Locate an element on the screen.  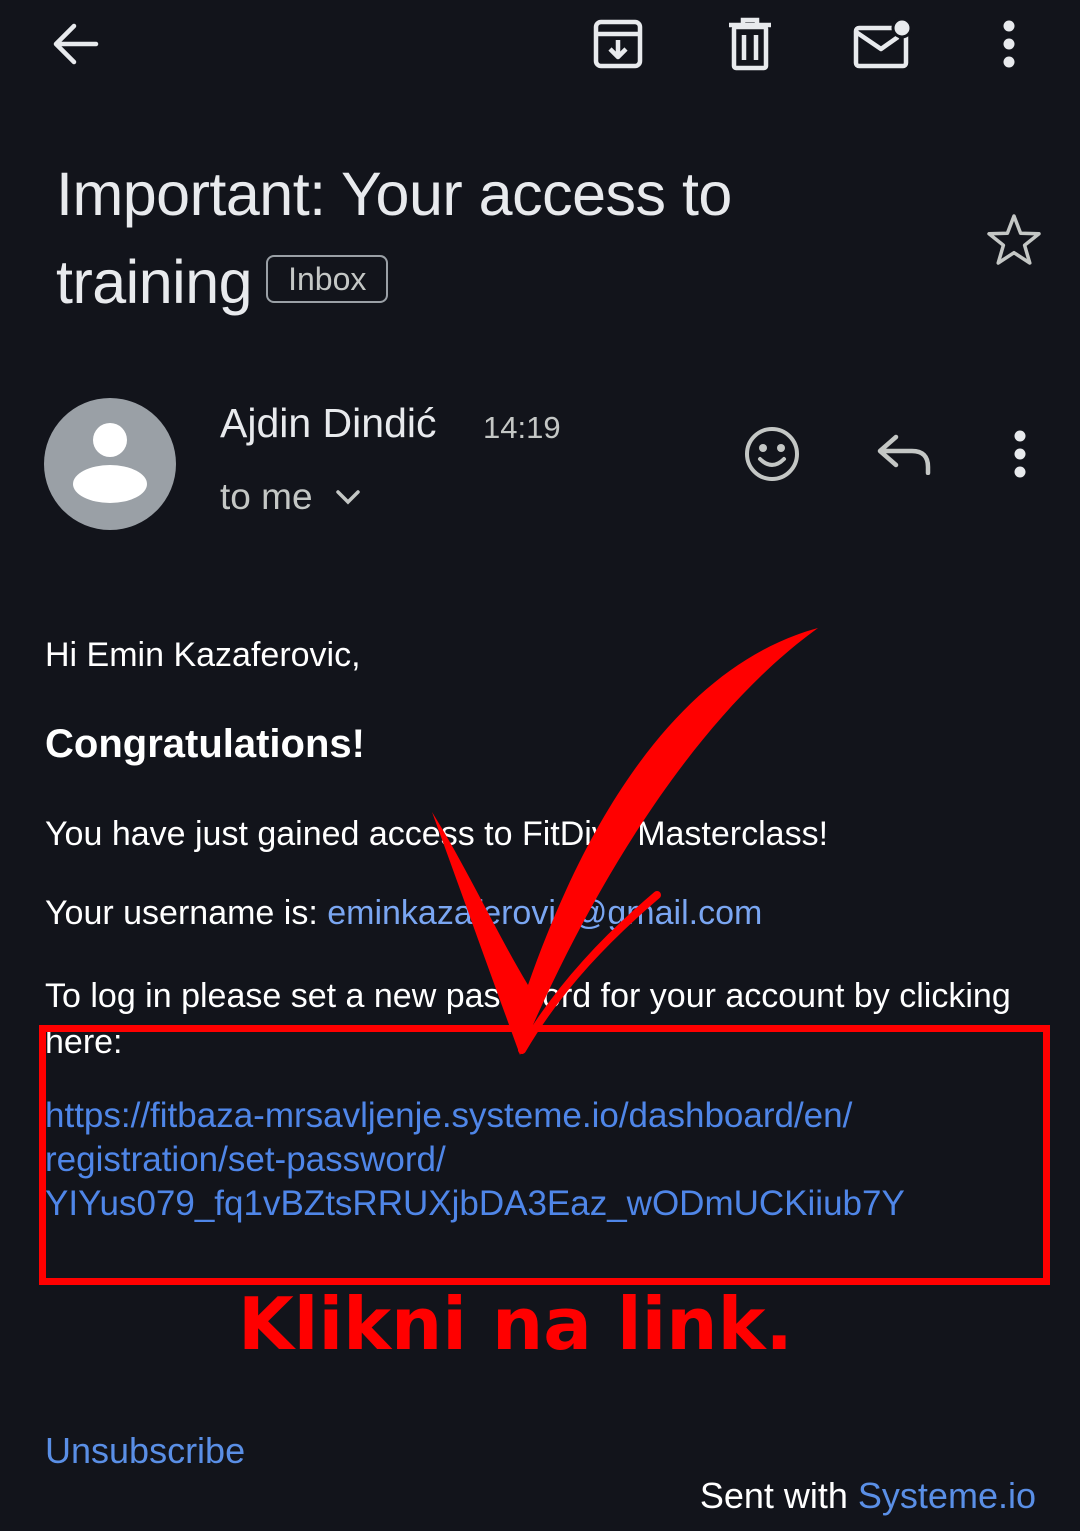
person-avatar-icon is located at coordinates (110, 463).